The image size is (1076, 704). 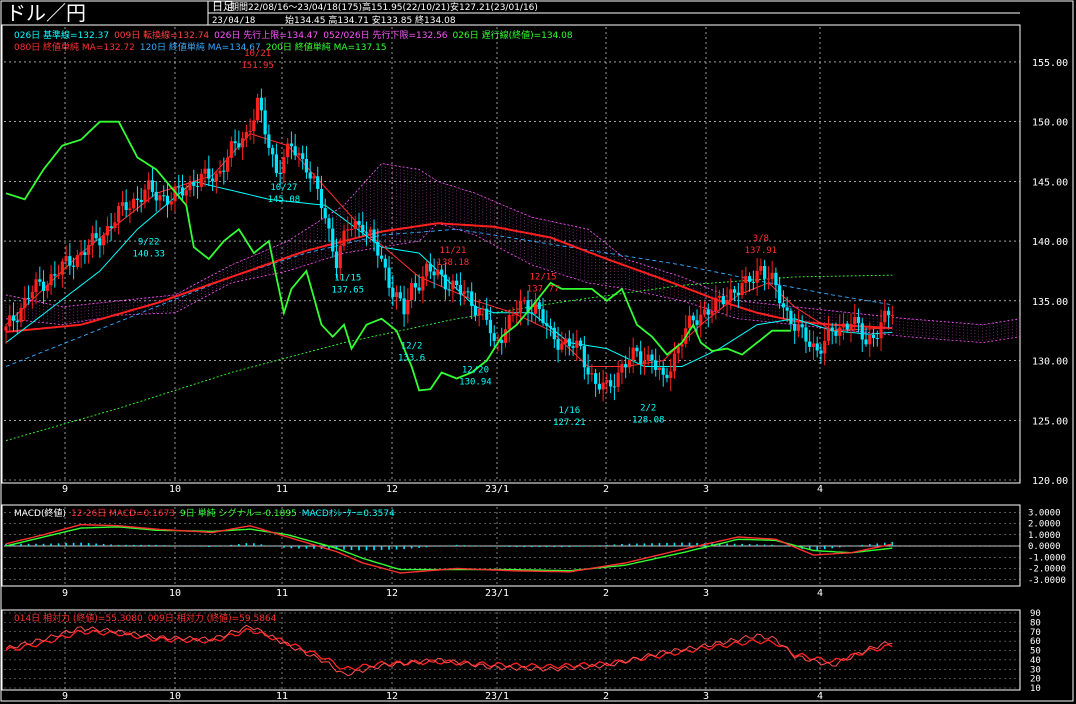 What do you see at coordinates (1050, 242) in the screenshot?
I see `price-axis-label: 140.00` at bounding box center [1050, 242].